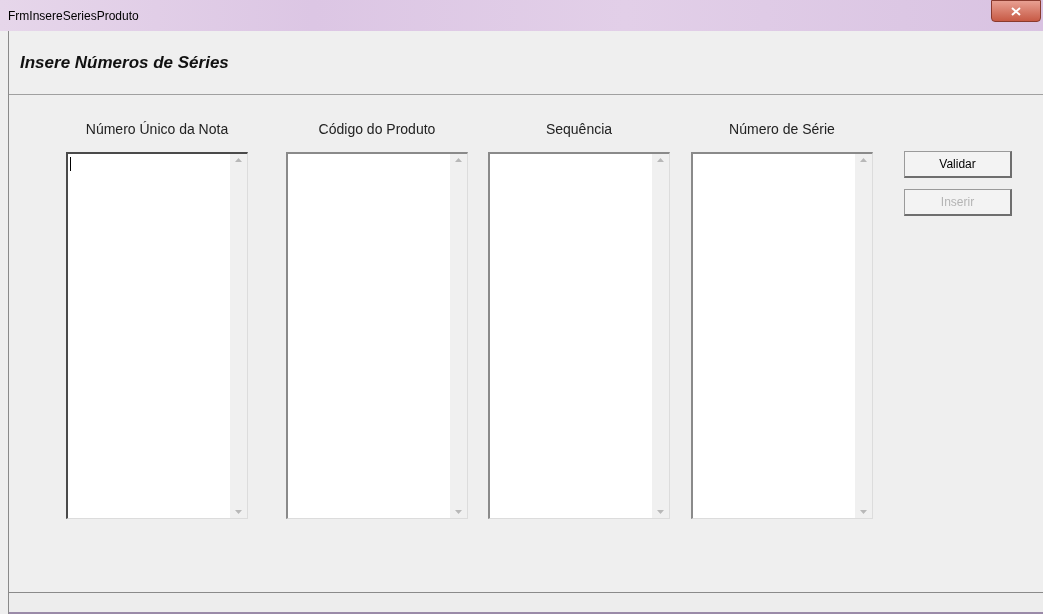 This screenshot has width=1043, height=614. I want to click on column-label: Sequência, so click(579, 129).